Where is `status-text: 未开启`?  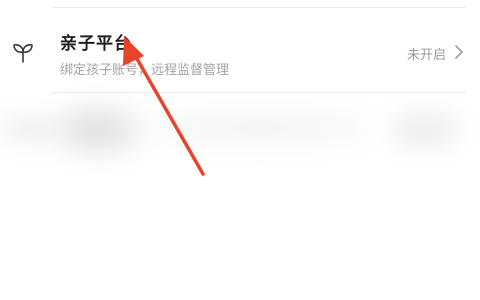 status-text: 未开启 is located at coordinates (426, 55).